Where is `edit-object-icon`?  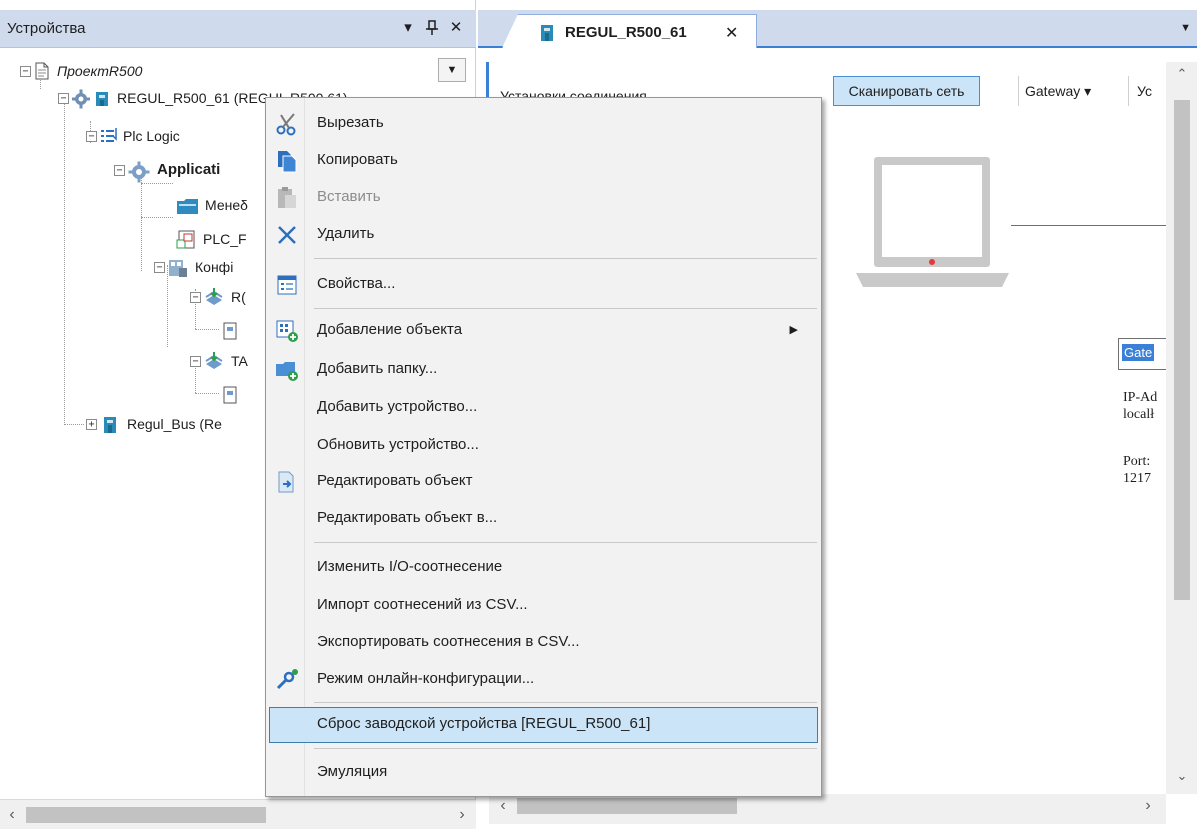 edit-object-icon is located at coordinates (287, 482).